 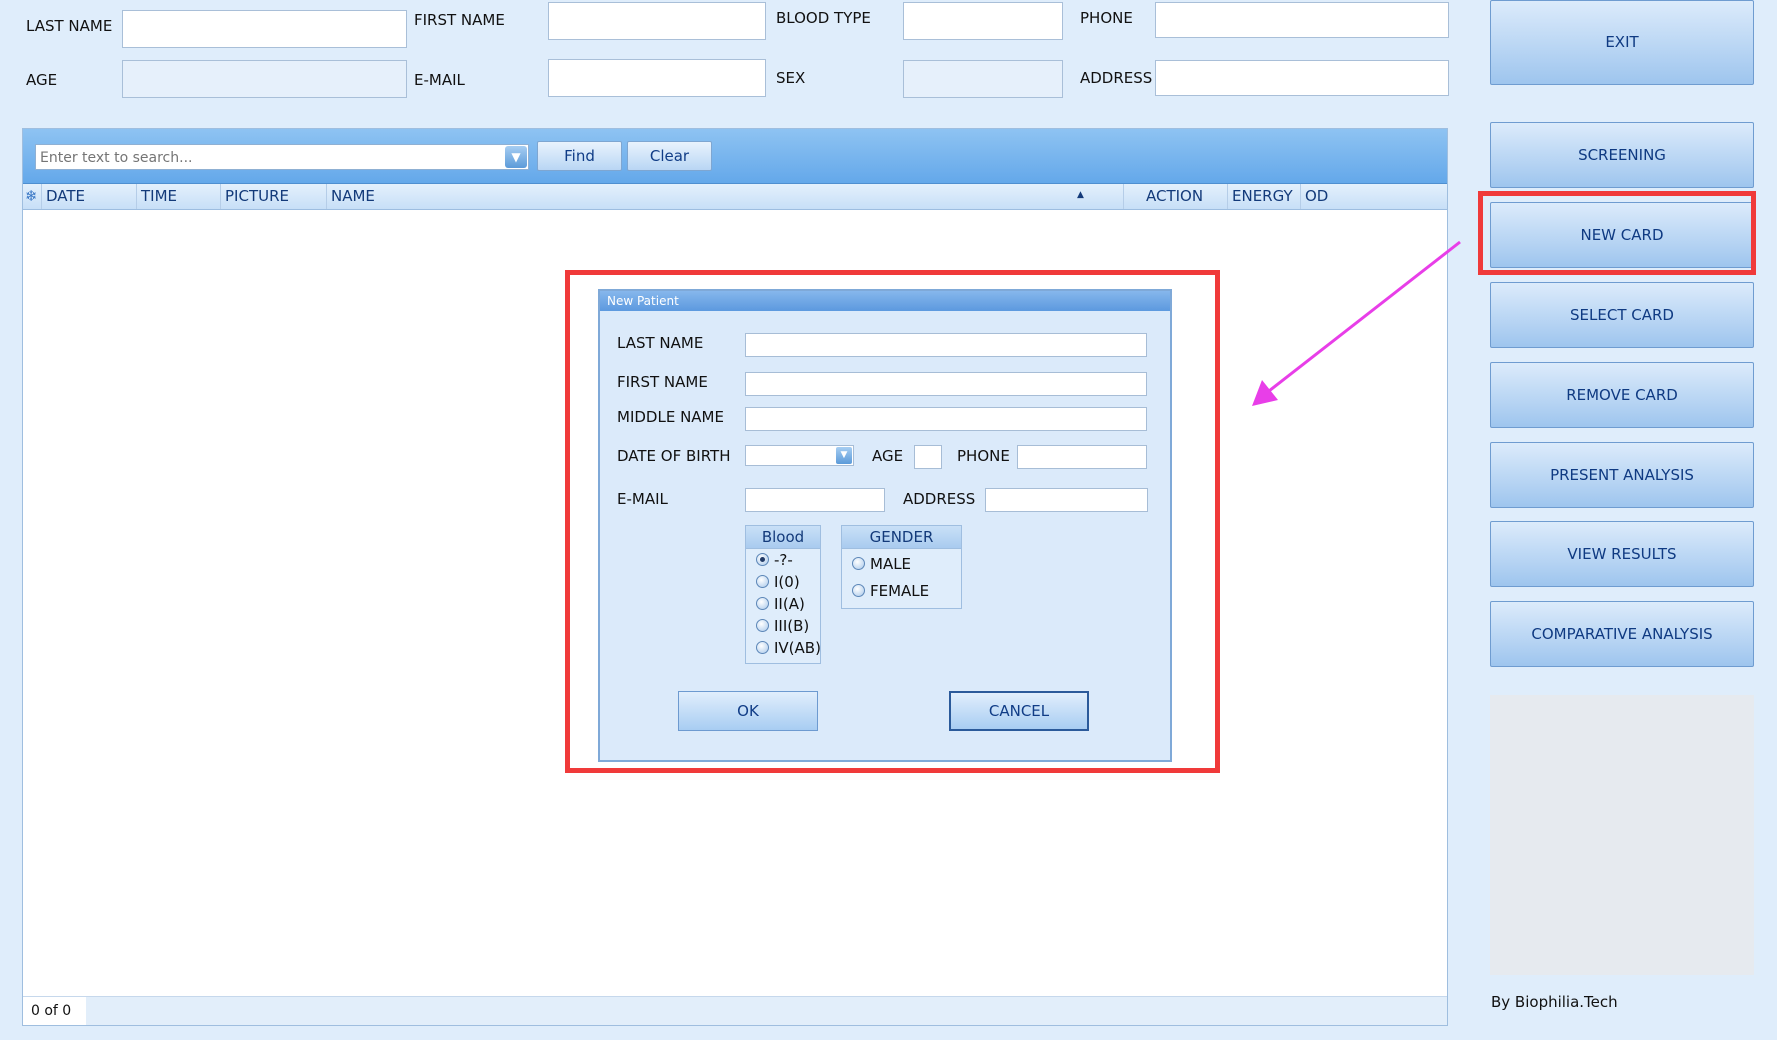 I want to click on dialog-first-name-label: FIRST NAME, so click(x=662, y=382).